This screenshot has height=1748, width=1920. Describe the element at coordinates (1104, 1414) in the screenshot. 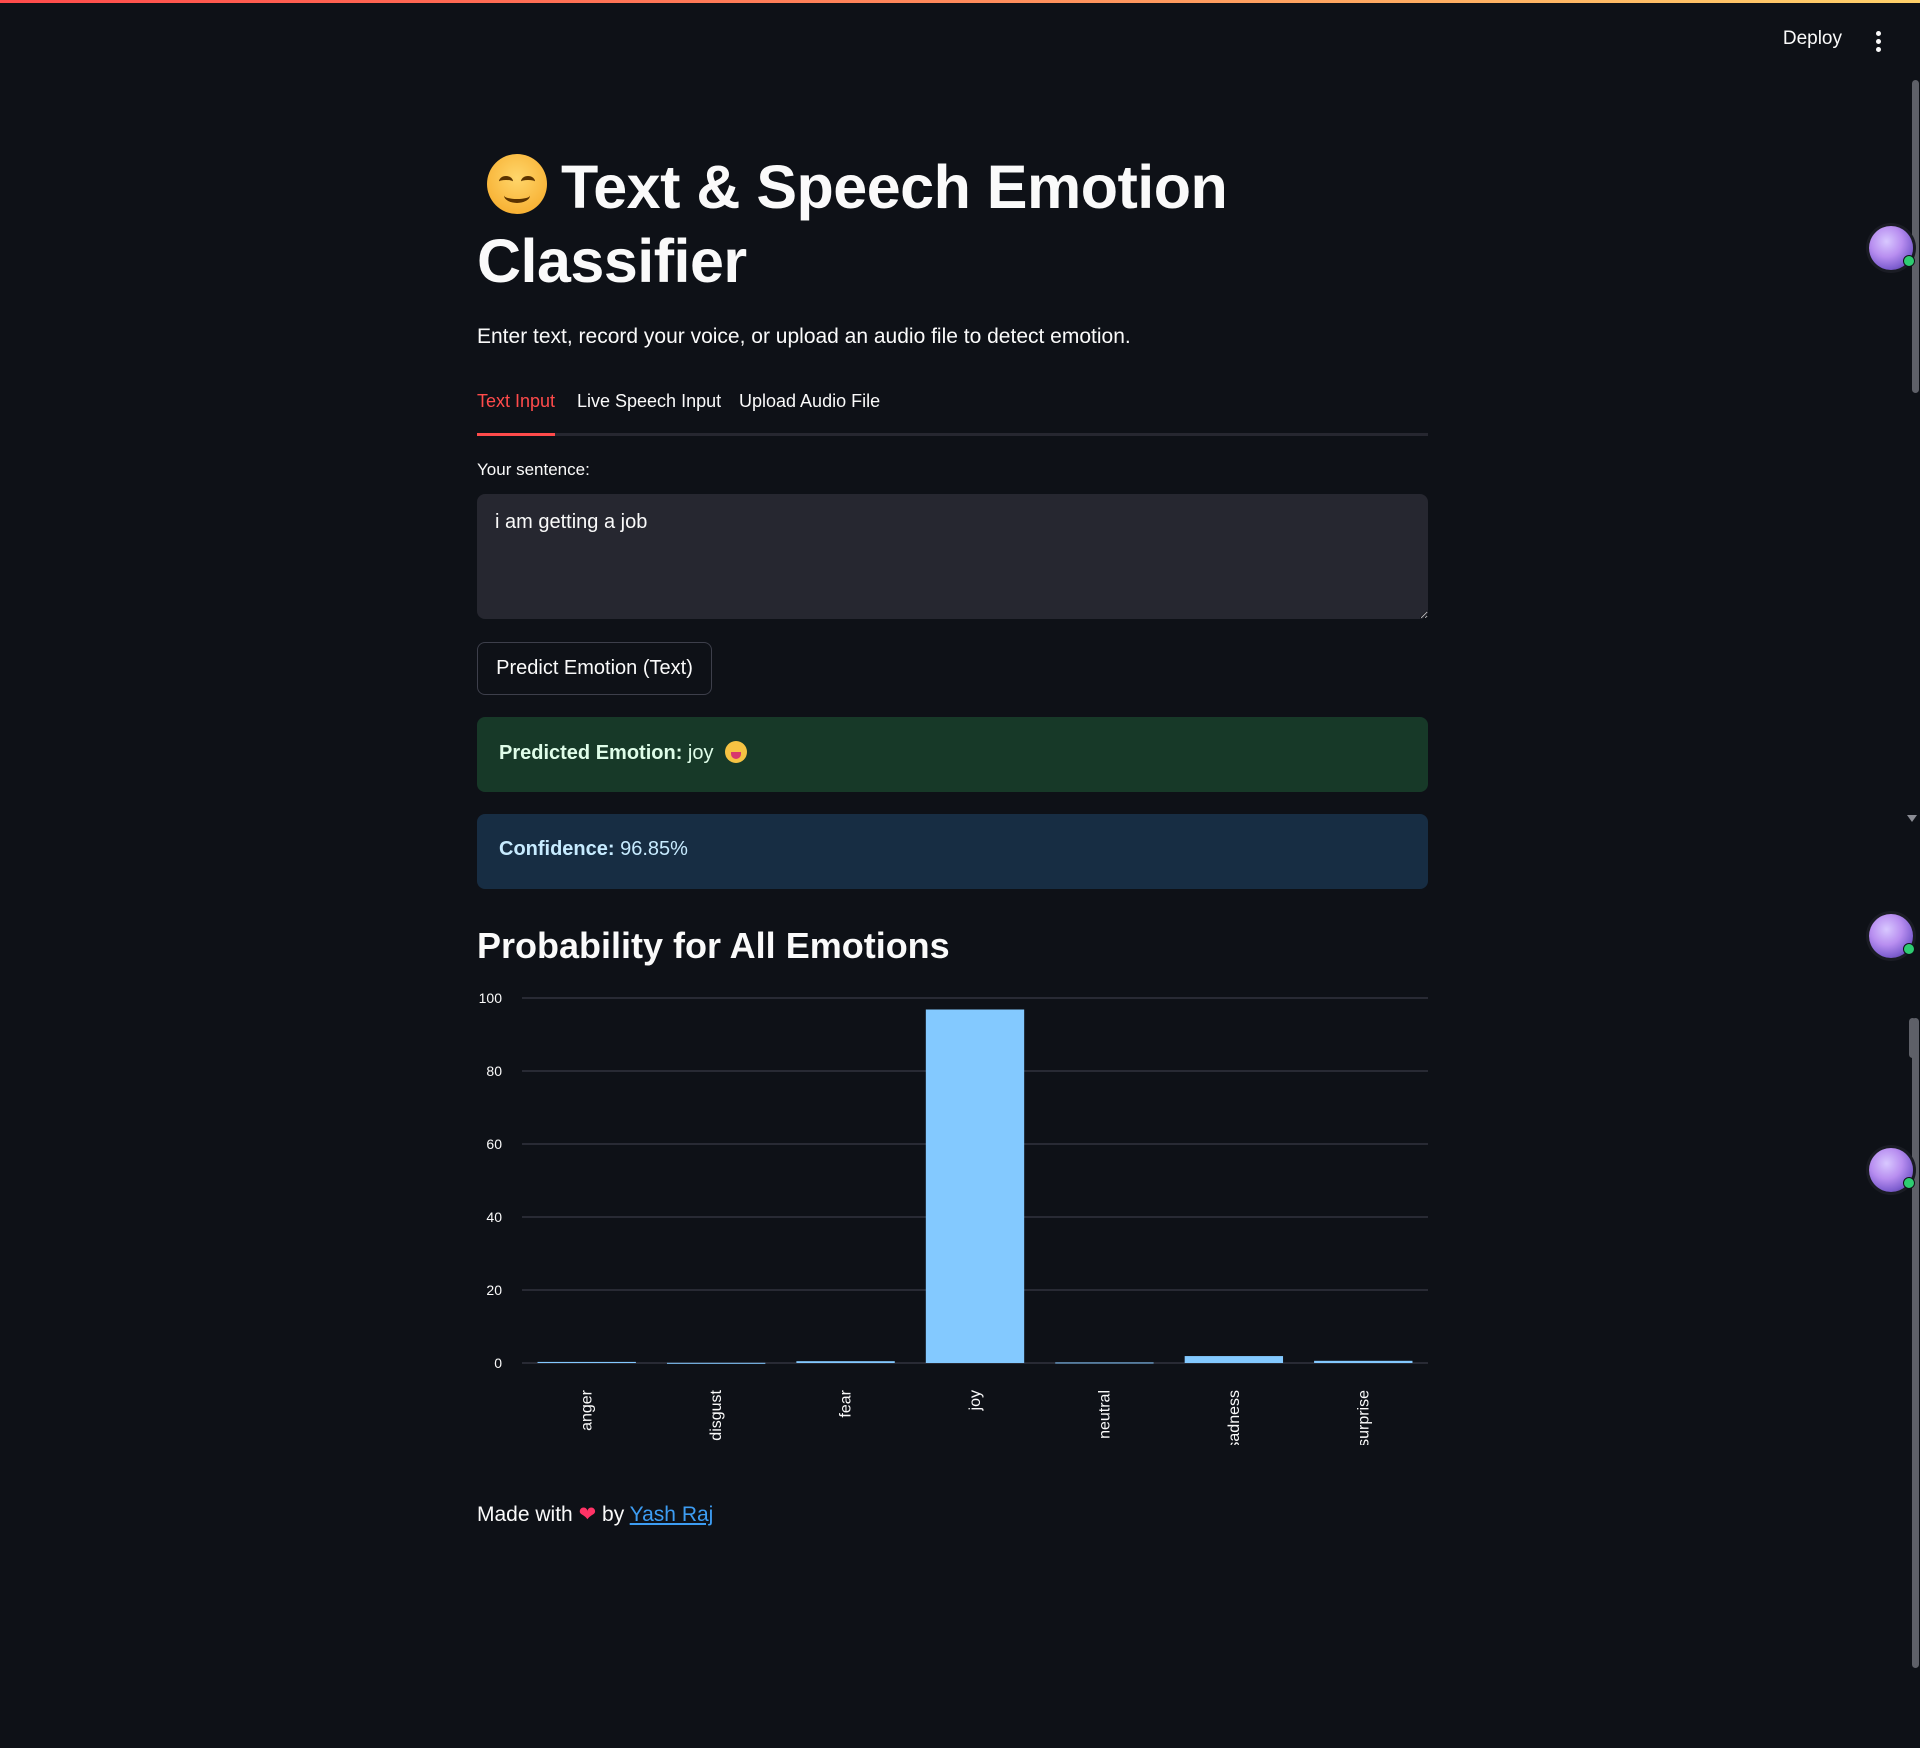

I see `x-tick-label: neutral` at that location.